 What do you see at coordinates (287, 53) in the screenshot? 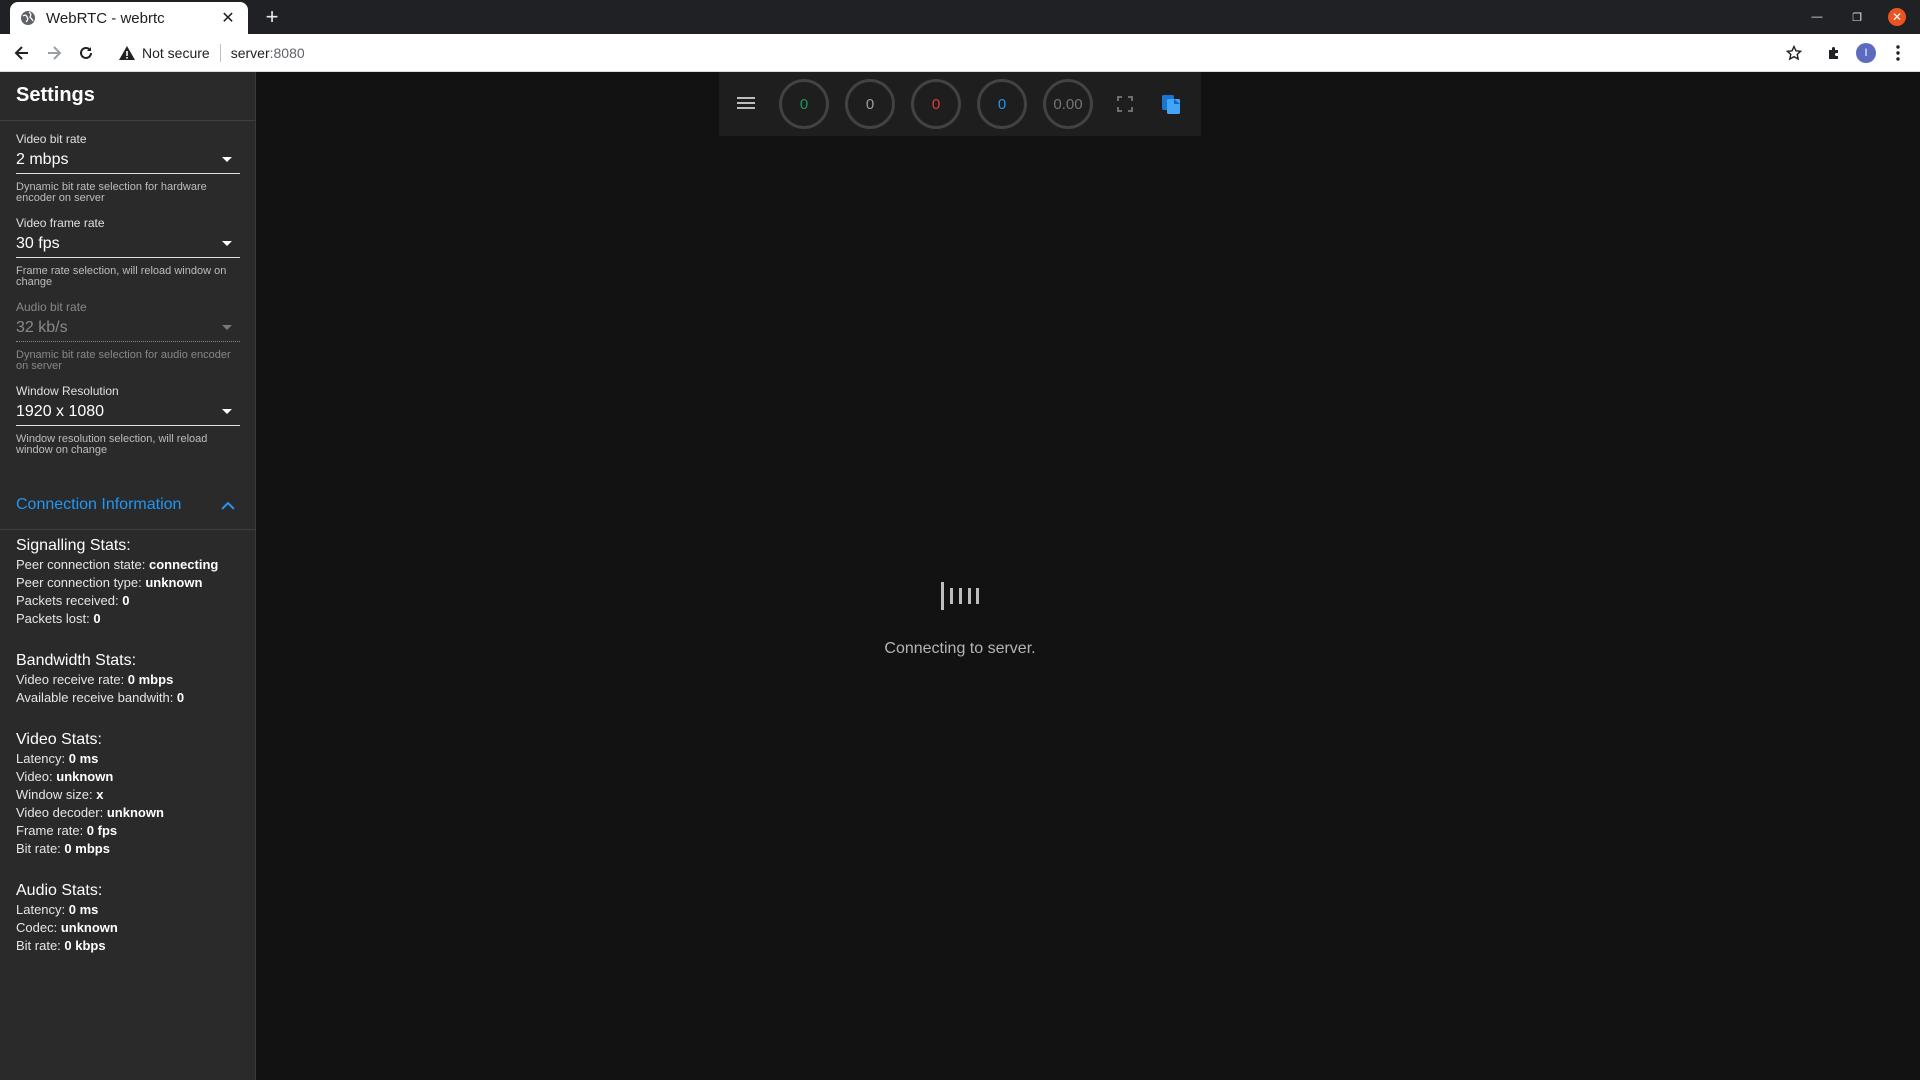
I see `url-port: :8080` at bounding box center [287, 53].